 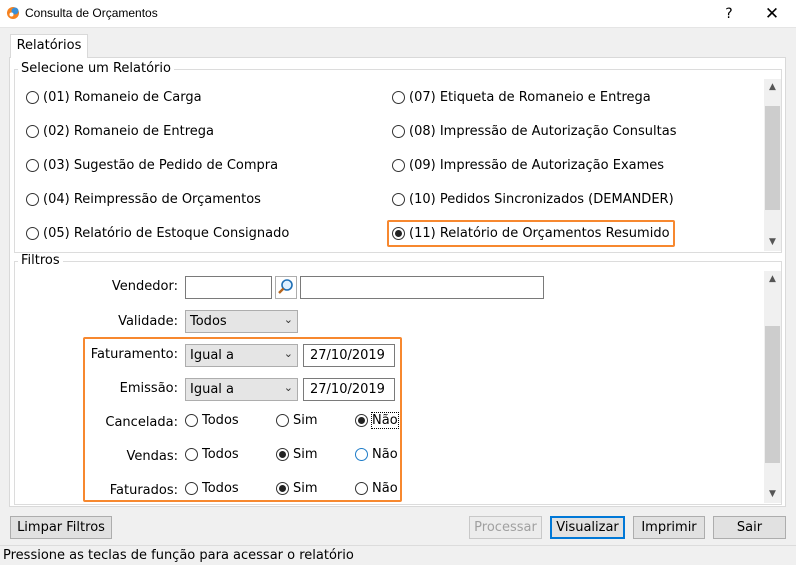 What do you see at coordinates (729, 14) in the screenshot?
I see `help-button: ?` at bounding box center [729, 14].